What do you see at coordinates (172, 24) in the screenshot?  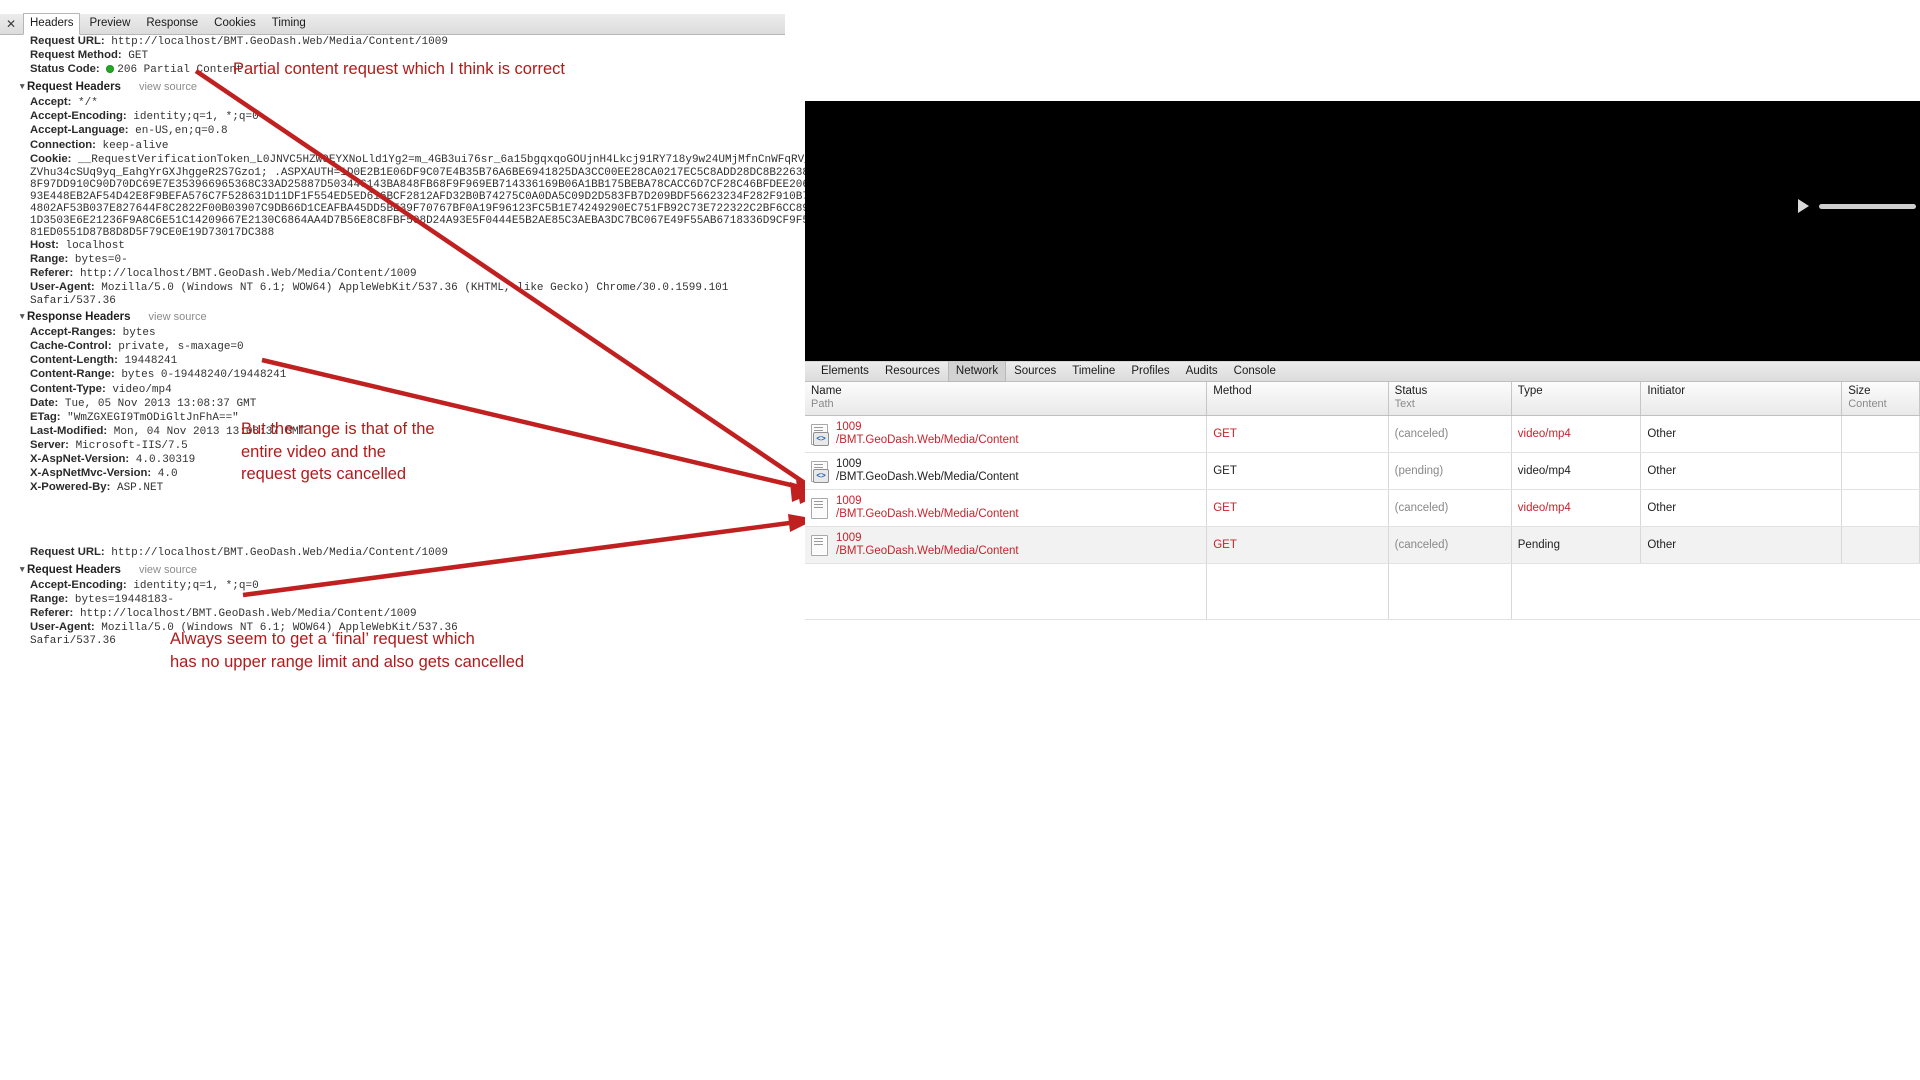 I see `tab-response: Response` at bounding box center [172, 24].